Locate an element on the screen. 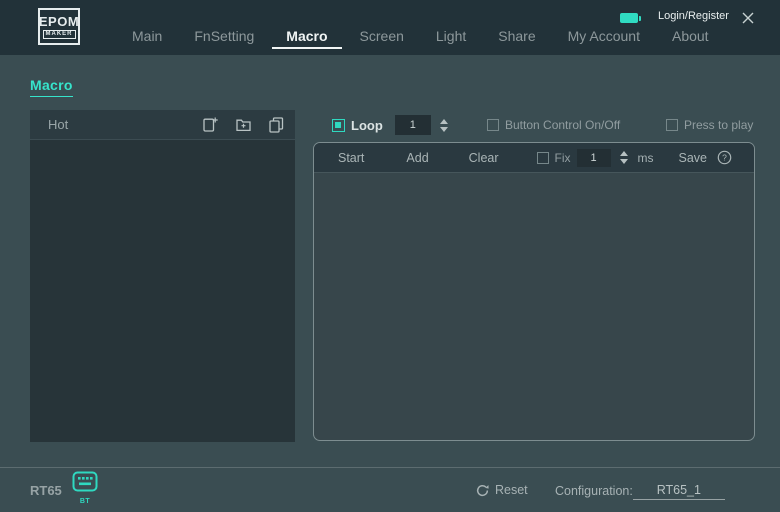  save-button: Save is located at coordinates (693, 158).